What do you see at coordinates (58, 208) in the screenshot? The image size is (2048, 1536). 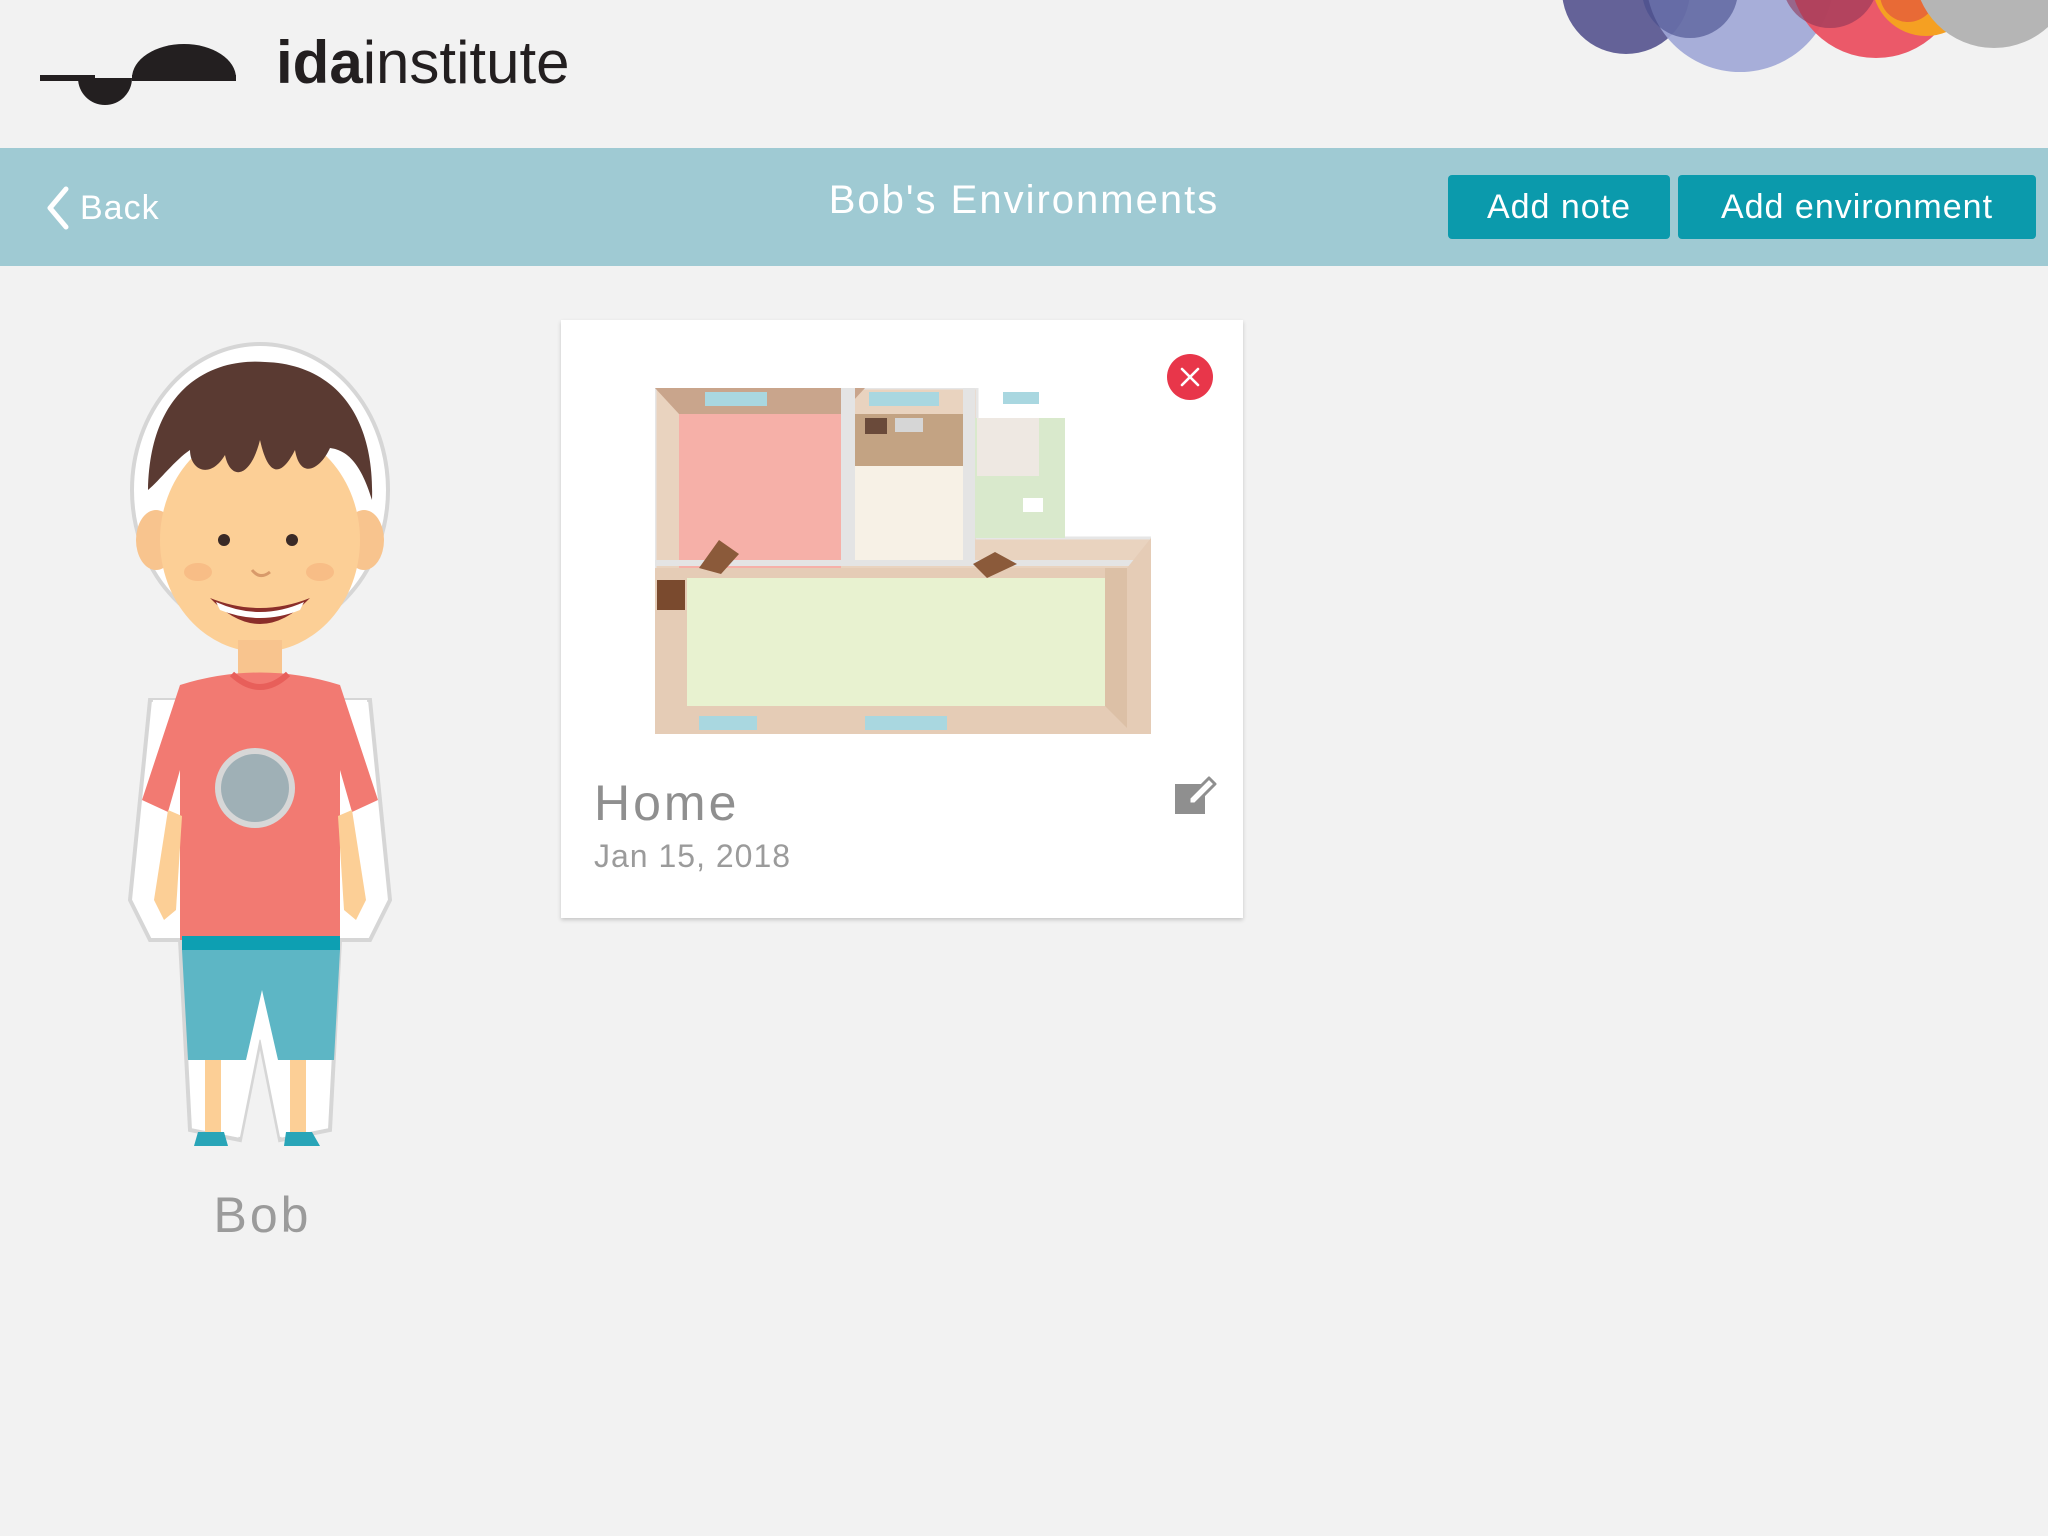 I see `chevron-left-icon` at bounding box center [58, 208].